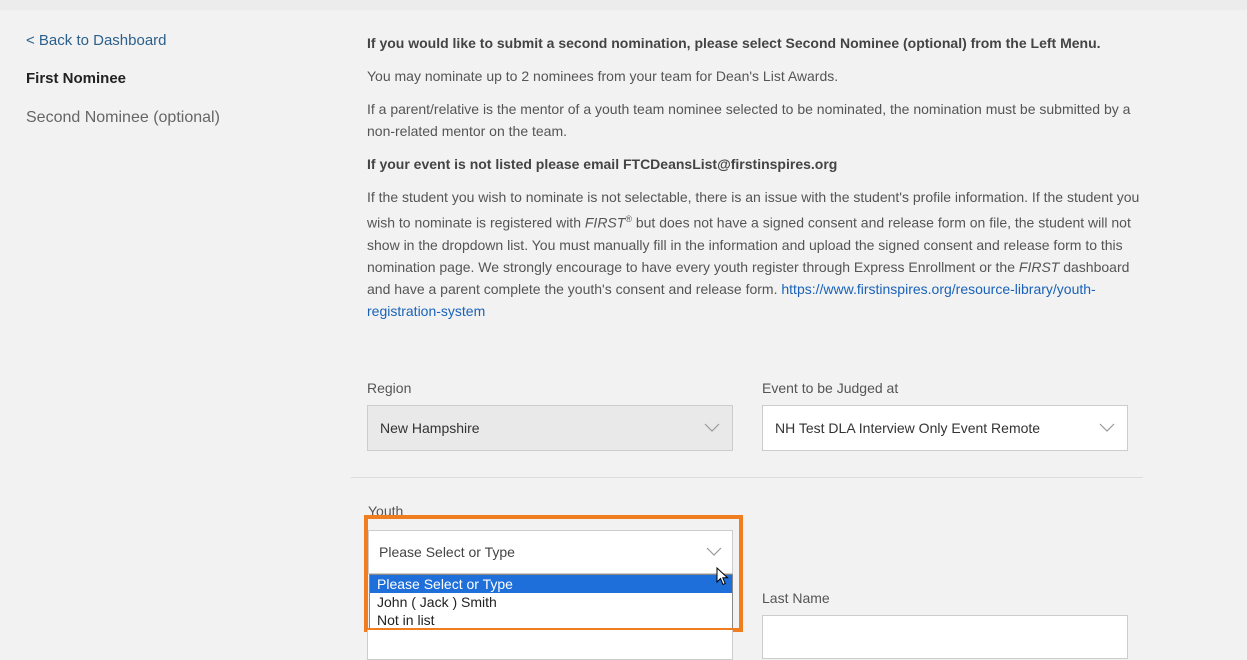  I want to click on event-label: Event to be Judged at, so click(830, 388).